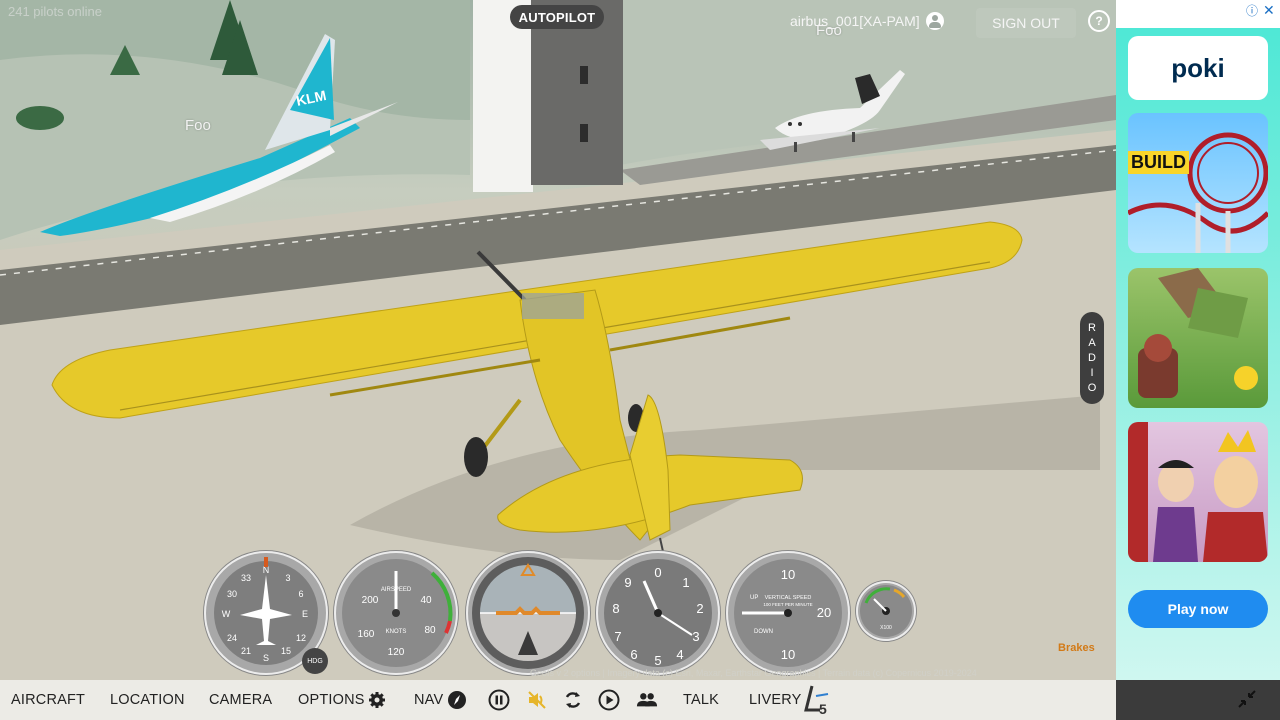 The width and height of the screenshot is (1280, 720). Describe the element at coordinates (315, 661) in the screenshot. I see `hdg-button: HDG` at that location.